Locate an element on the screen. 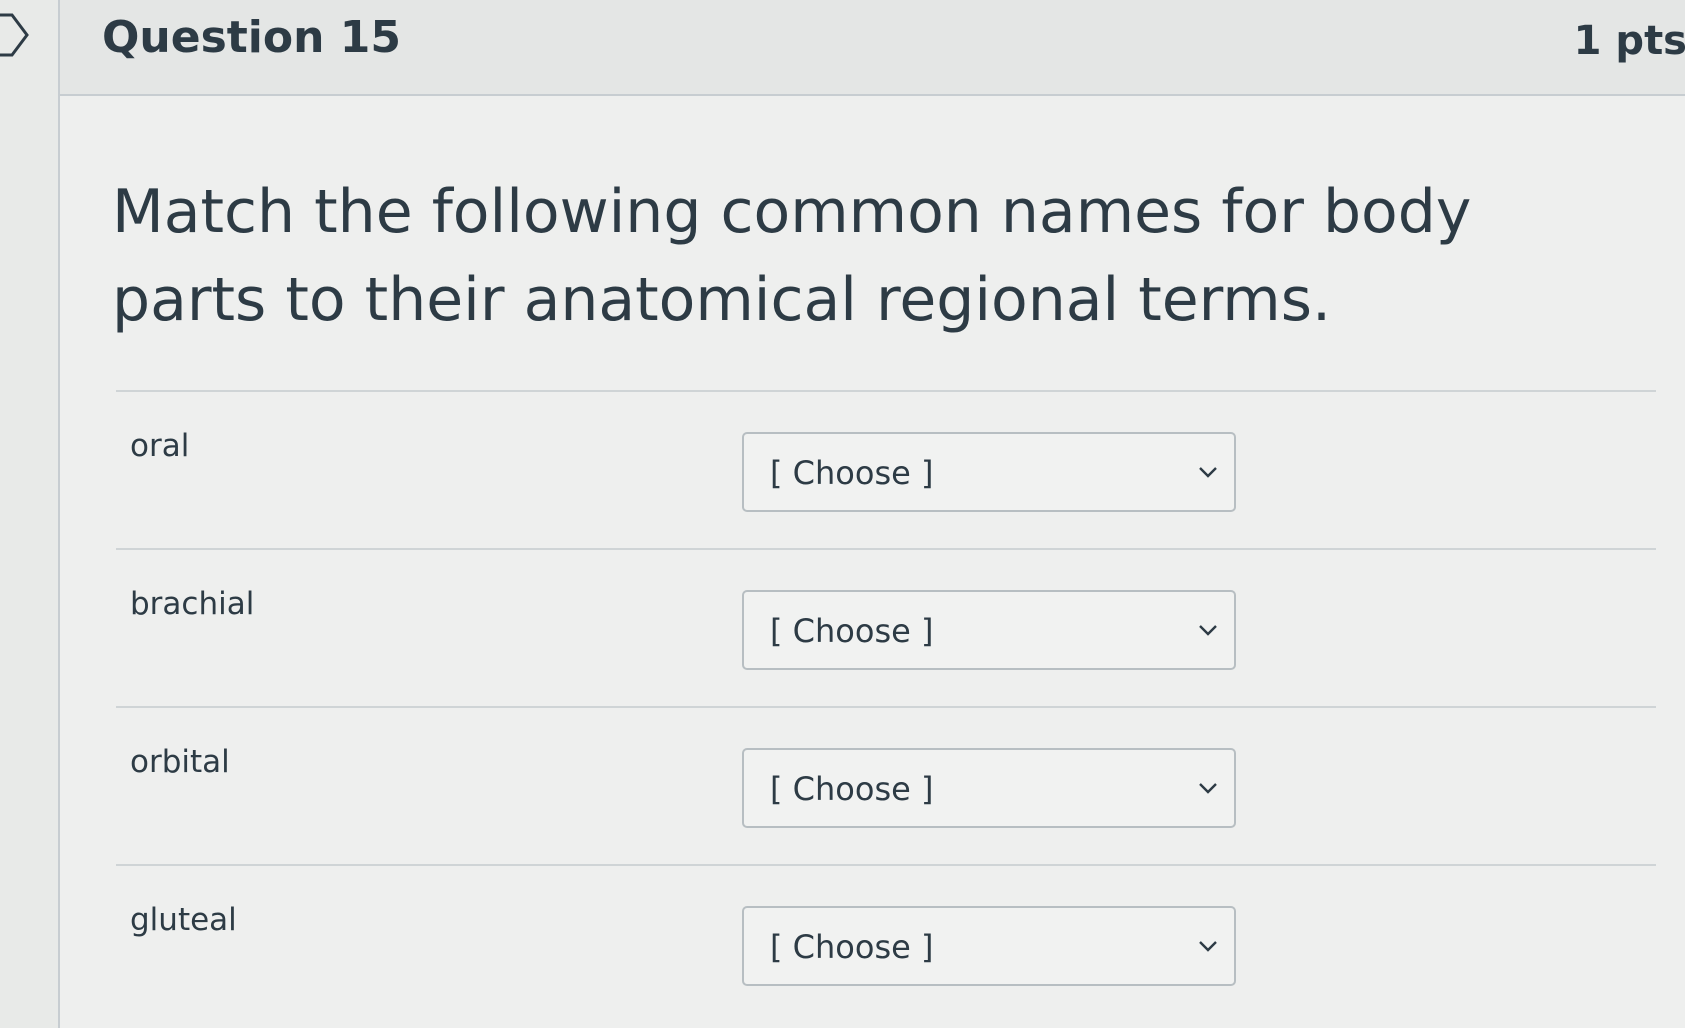 This screenshot has width=1685, height=1028. answer-select-brachial: [ Choose ] is located at coordinates (989, 630).